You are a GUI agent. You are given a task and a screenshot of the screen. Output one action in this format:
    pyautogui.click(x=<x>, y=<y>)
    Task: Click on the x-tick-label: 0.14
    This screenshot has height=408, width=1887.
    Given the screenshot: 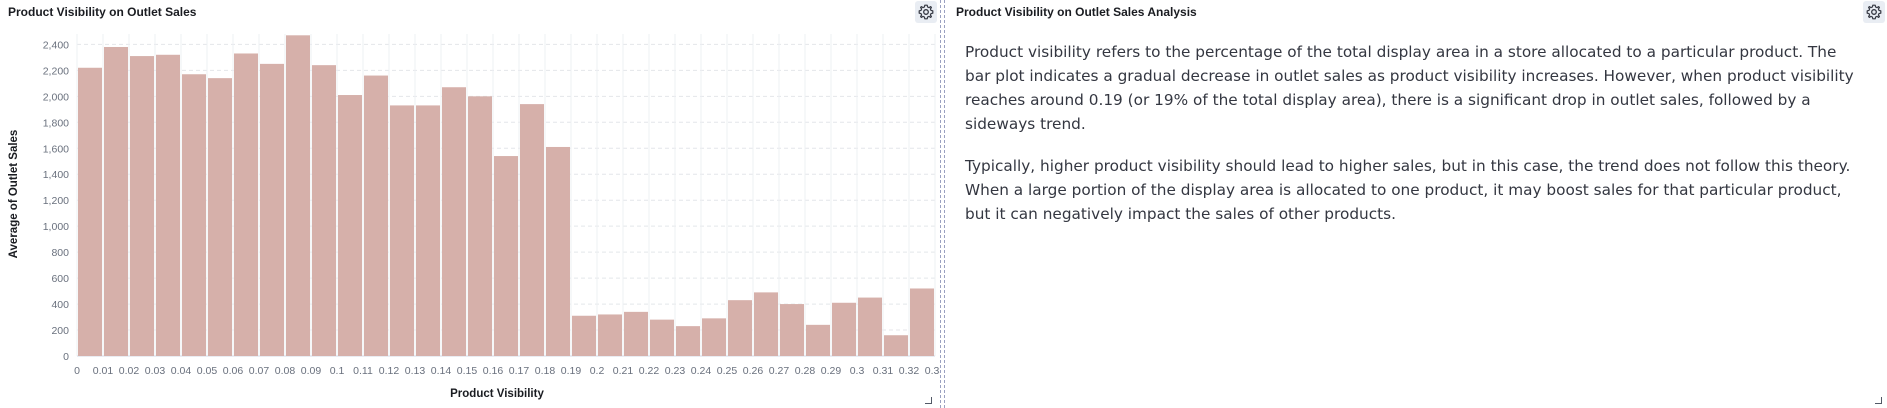 What is the action you would take?
    pyautogui.click(x=441, y=371)
    